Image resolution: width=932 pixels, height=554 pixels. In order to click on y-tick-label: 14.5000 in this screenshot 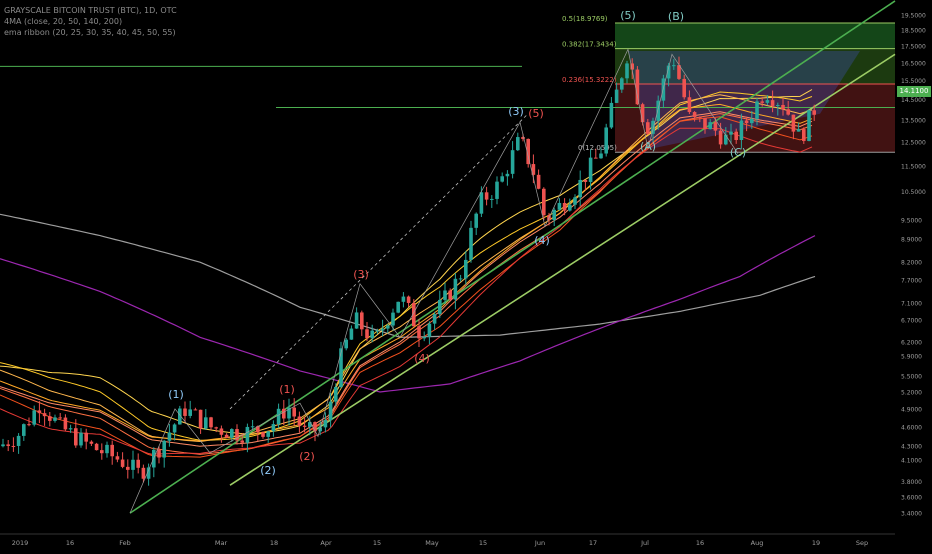, I will do `click(913, 100)`.